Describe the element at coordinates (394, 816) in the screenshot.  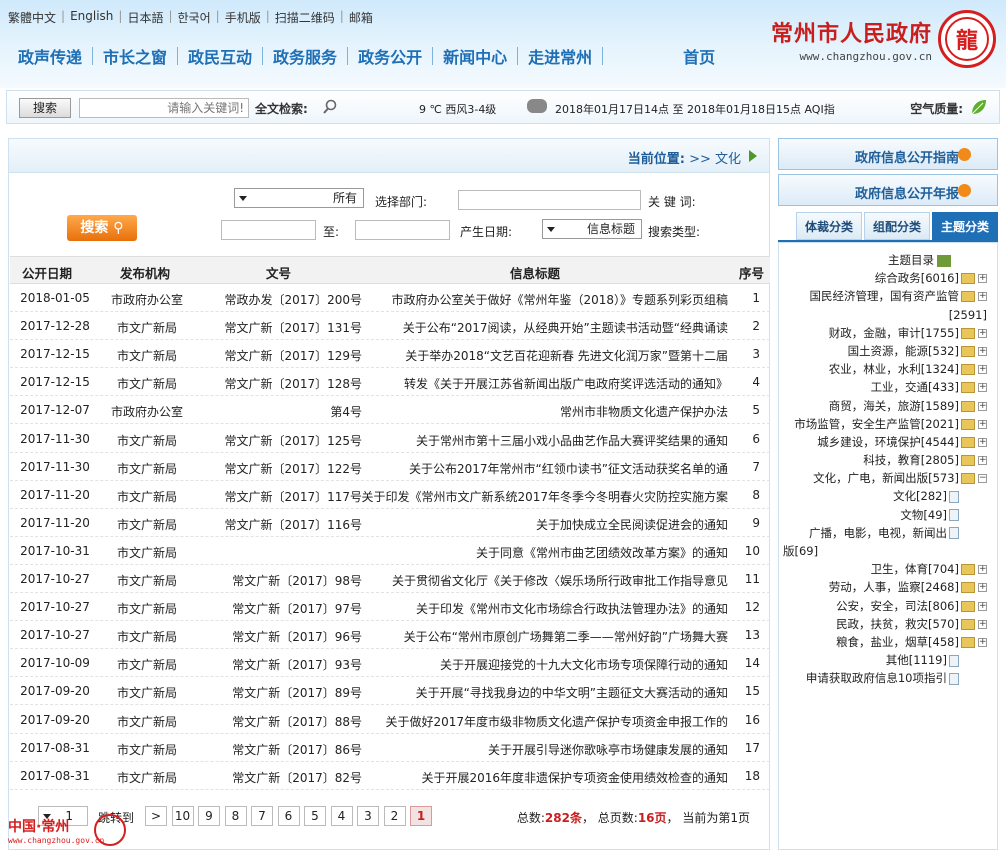
I see `page-button: 2` at that location.